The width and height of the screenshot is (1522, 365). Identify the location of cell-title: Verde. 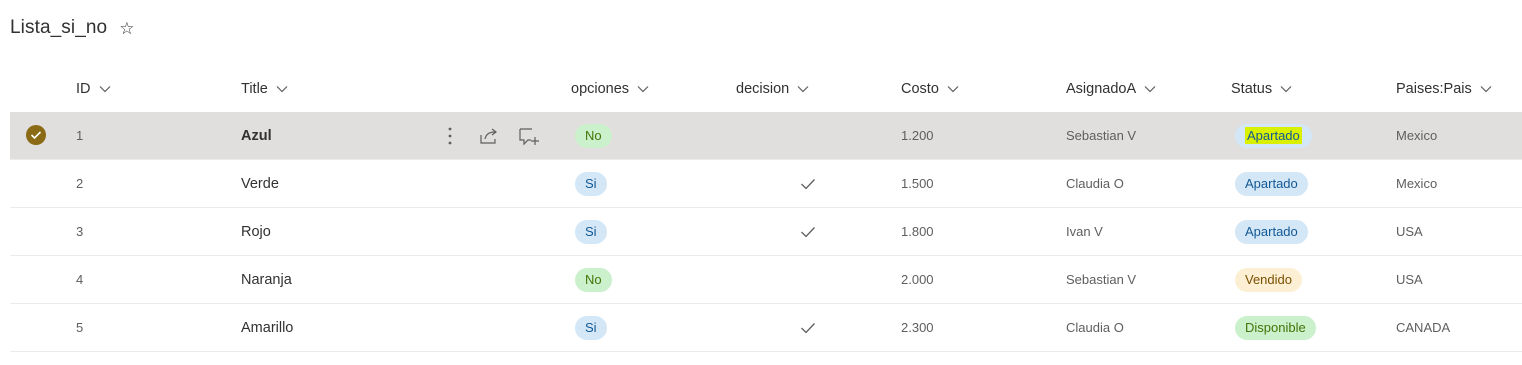
(260, 183).